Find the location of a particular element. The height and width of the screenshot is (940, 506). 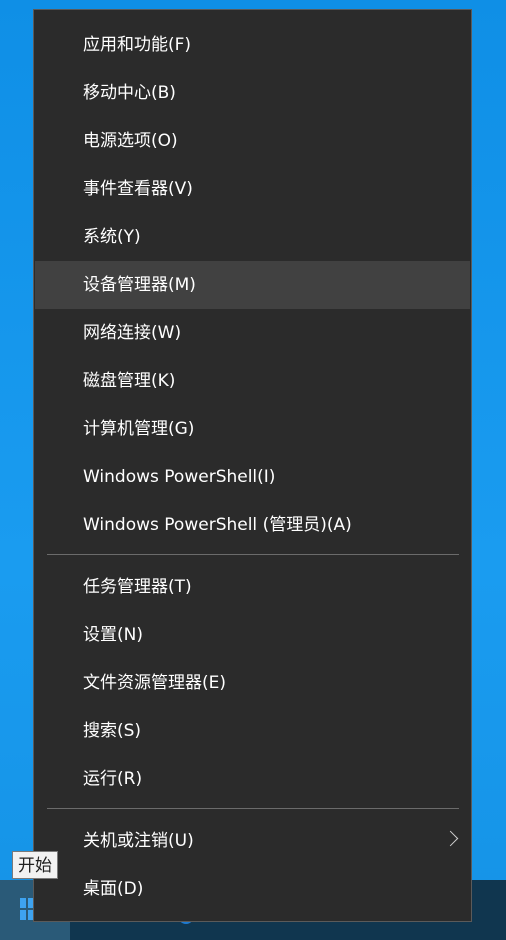

menu-item-settings: 设置(N) is located at coordinates (252, 635).